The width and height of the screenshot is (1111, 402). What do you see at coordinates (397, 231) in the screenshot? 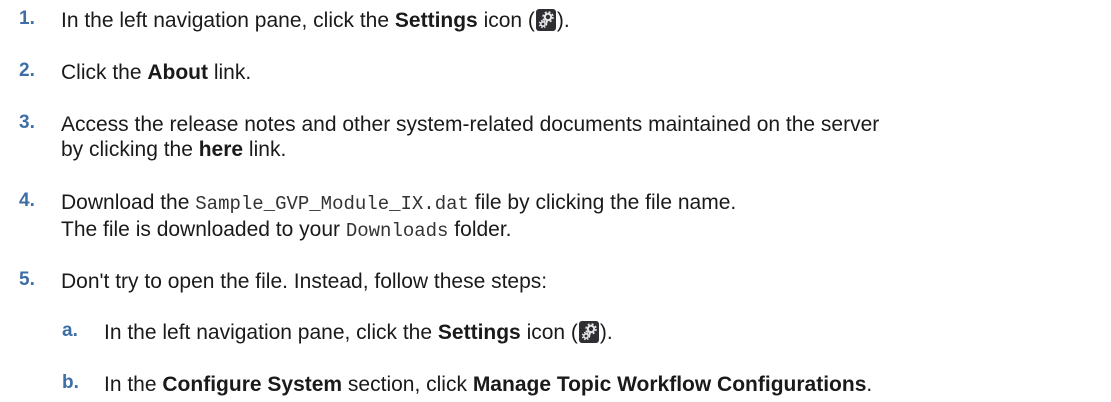
I see `folder-name: Downloads` at bounding box center [397, 231].